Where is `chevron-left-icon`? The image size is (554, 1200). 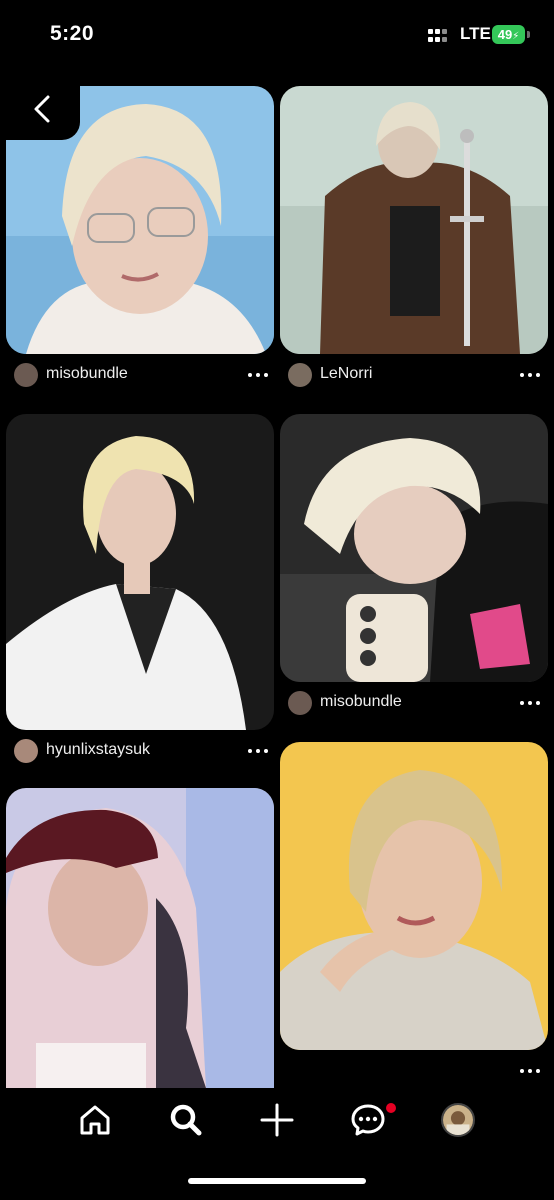 chevron-left-icon is located at coordinates (42, 109).